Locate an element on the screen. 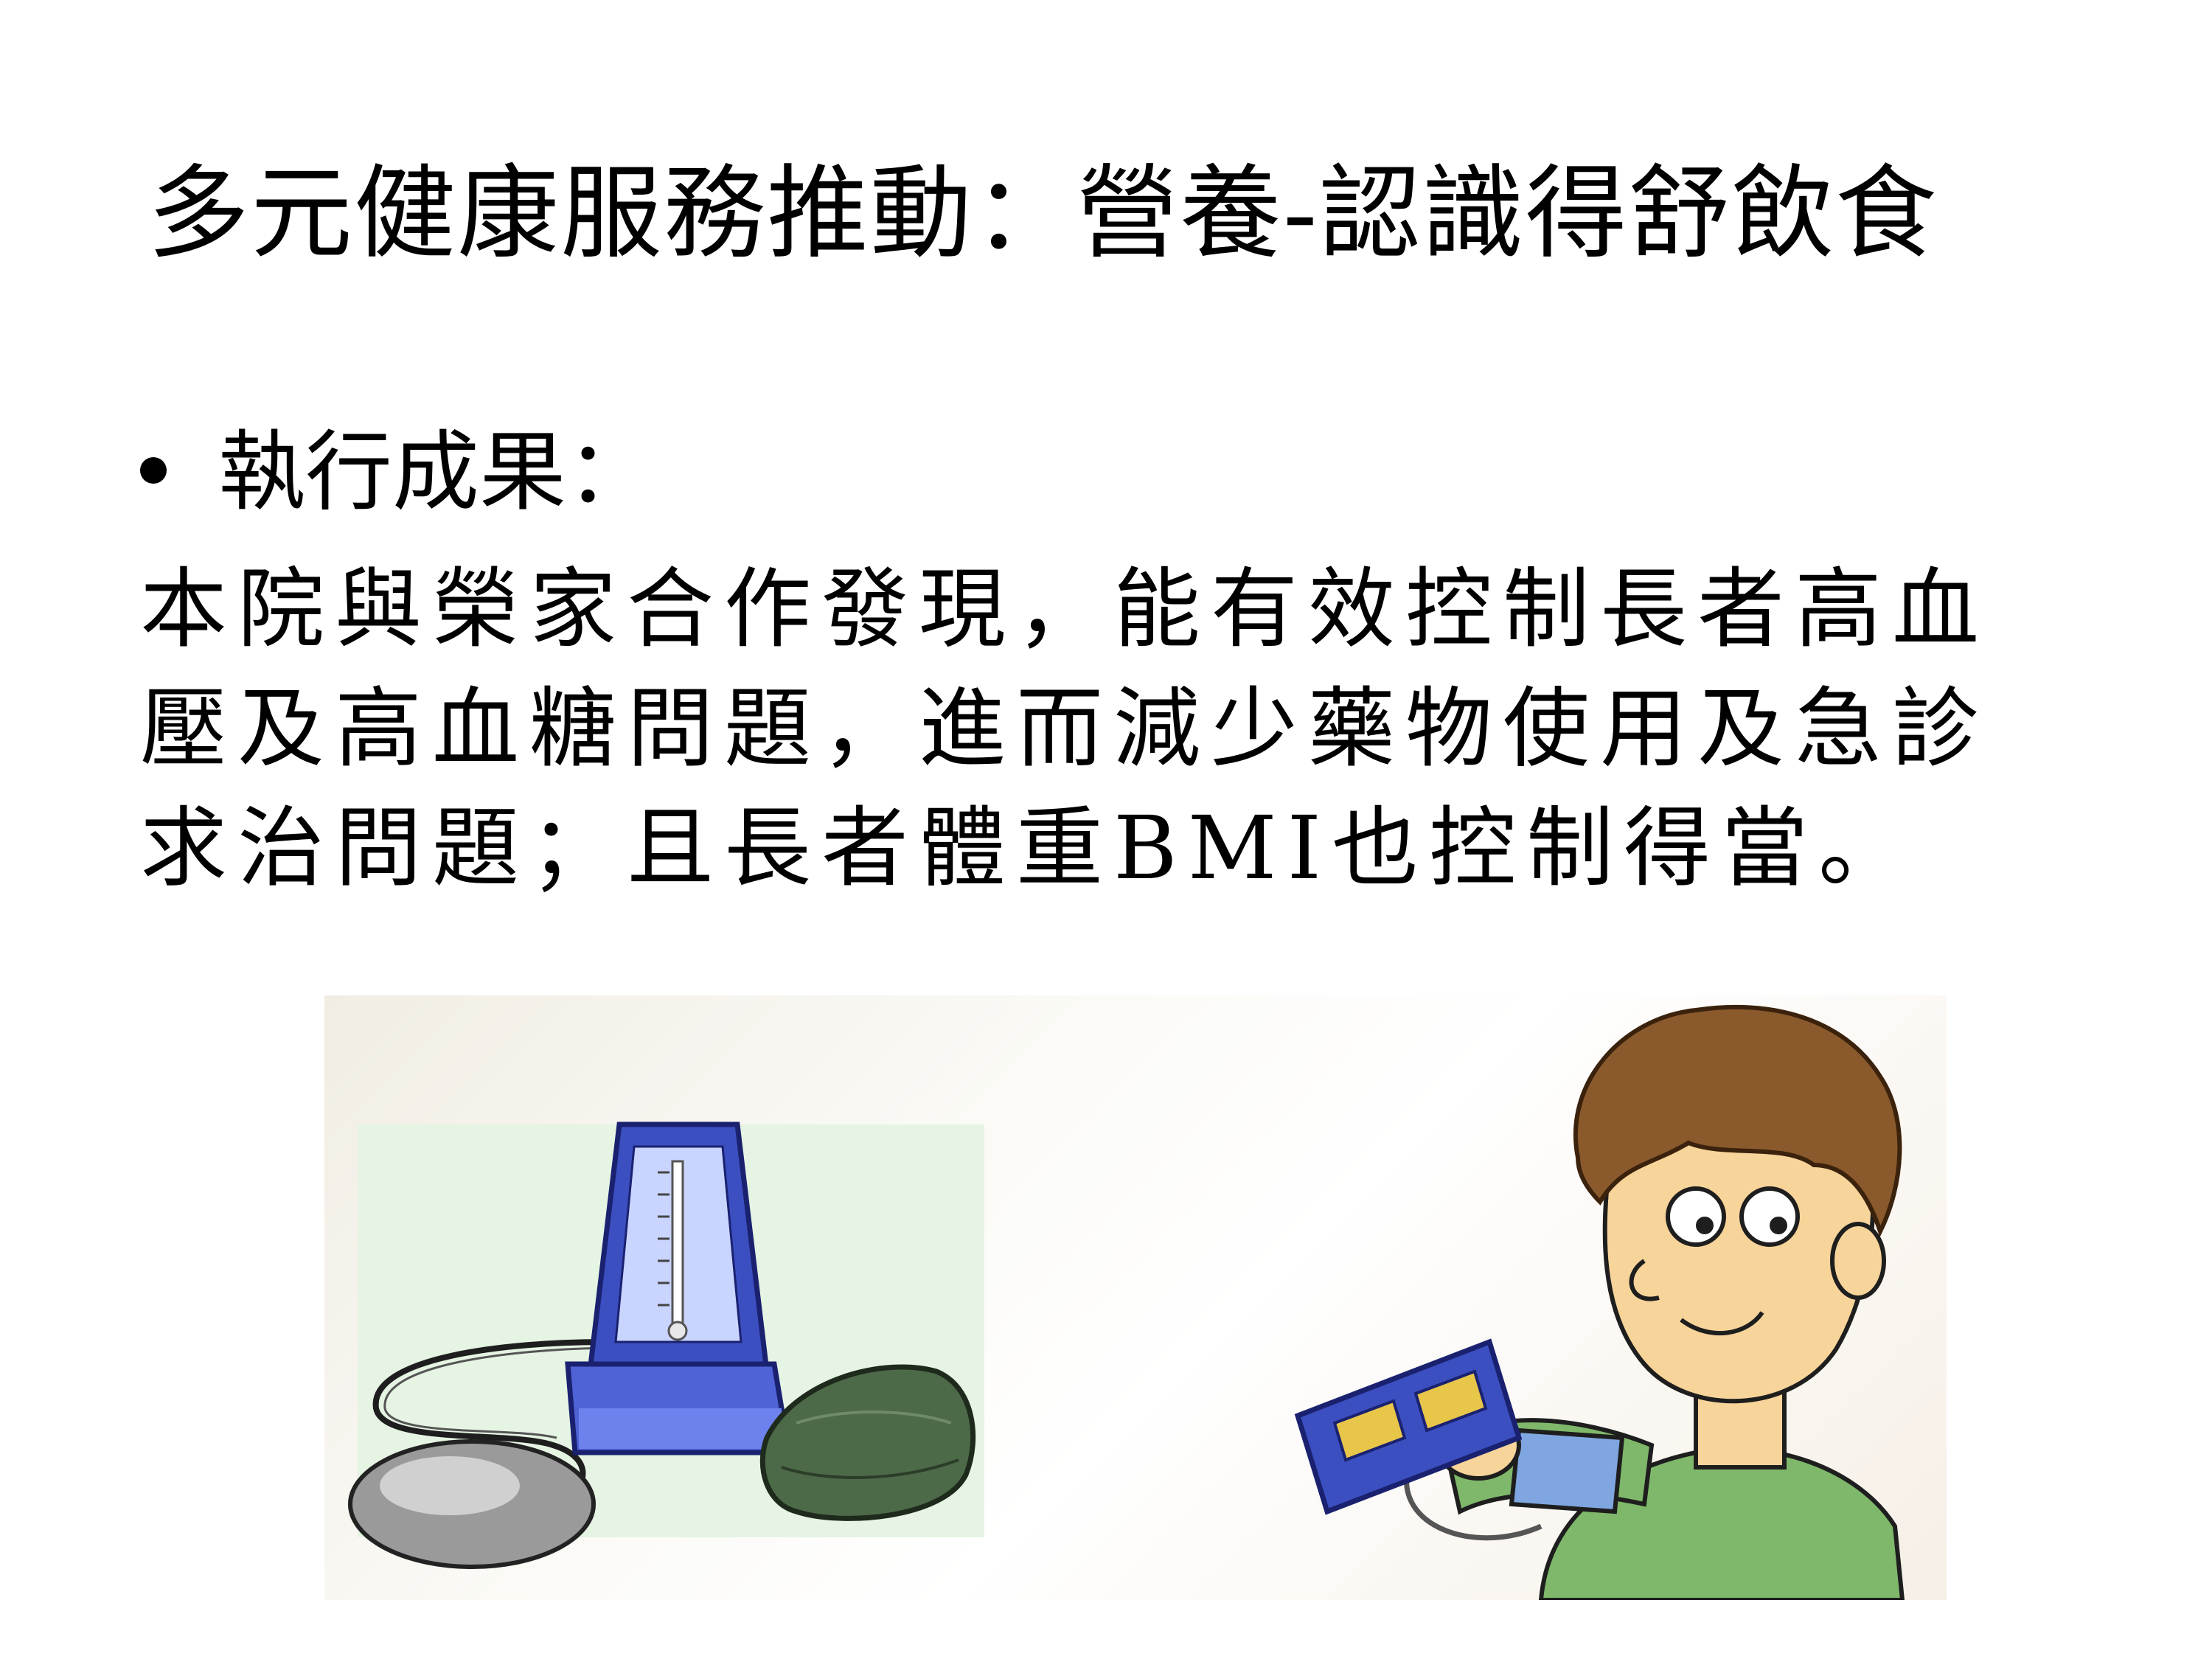 The height and width of the screenshot is (1659, 2212). bullet-item: 執行成果： is located at coordinates (396, 472).